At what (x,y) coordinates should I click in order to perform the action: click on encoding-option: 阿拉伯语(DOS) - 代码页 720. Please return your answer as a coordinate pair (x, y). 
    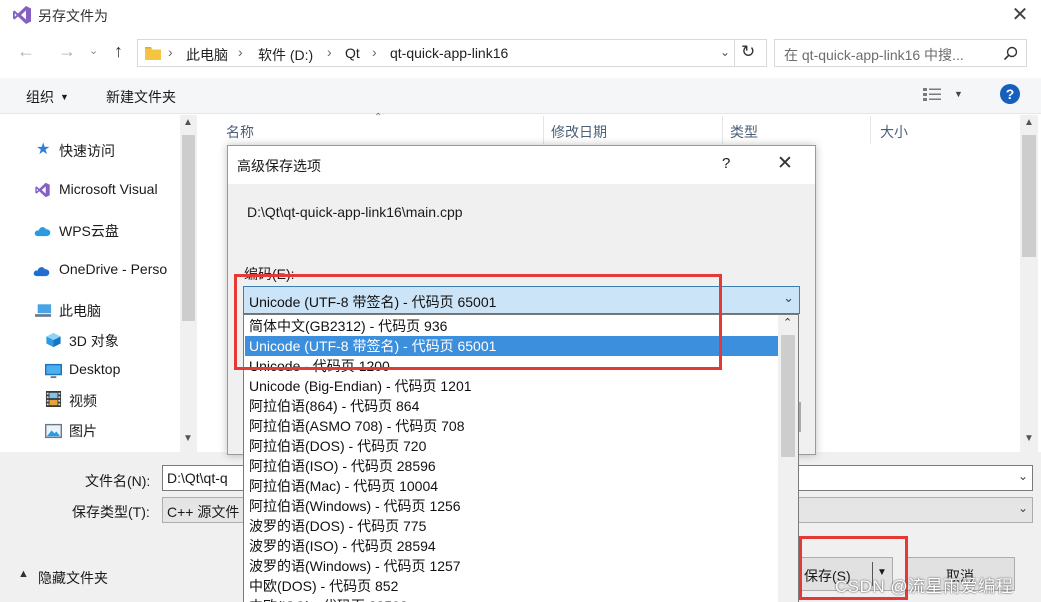
    Looking at the image, I should click on (511, 446).